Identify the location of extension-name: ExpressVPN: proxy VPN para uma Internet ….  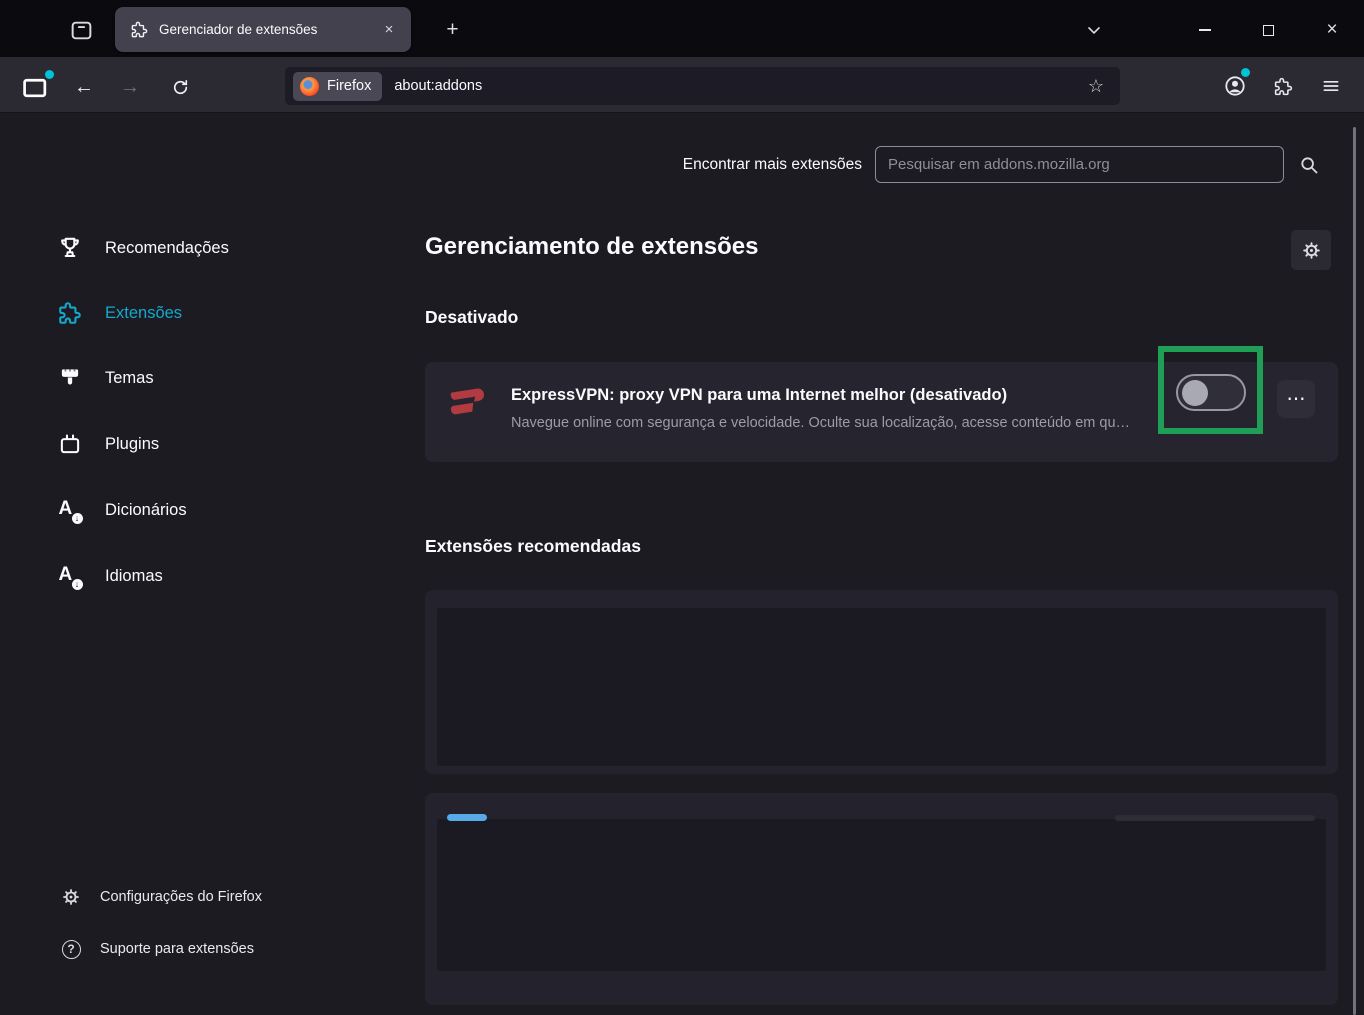
(759, 395).